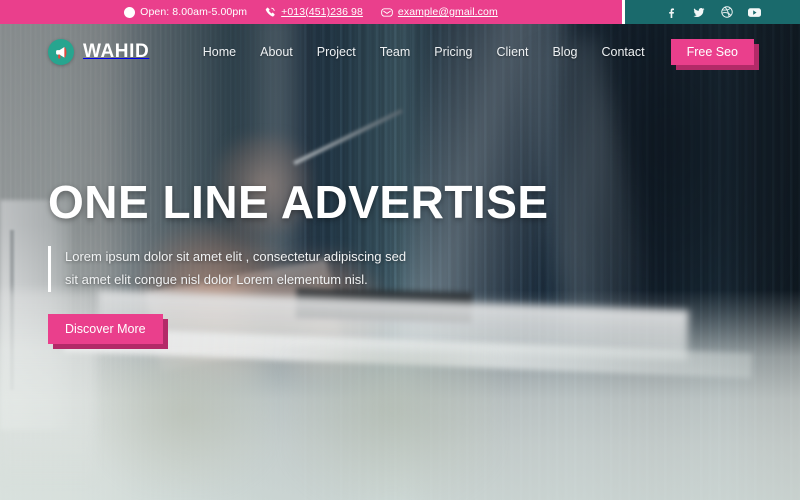 The image size is (800, 500). Describe the element at coordinates (564, 52) in the screenshot. I see `nav-link-blog: Blog` at that location.